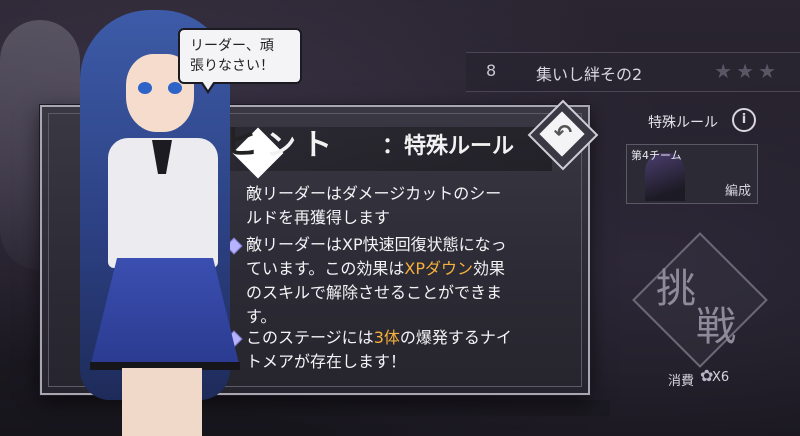 This screenshot has width=800, height=436. I want to click on rule-2-line-1: このステージには3体の爆発するナイ, so click(411, 338).